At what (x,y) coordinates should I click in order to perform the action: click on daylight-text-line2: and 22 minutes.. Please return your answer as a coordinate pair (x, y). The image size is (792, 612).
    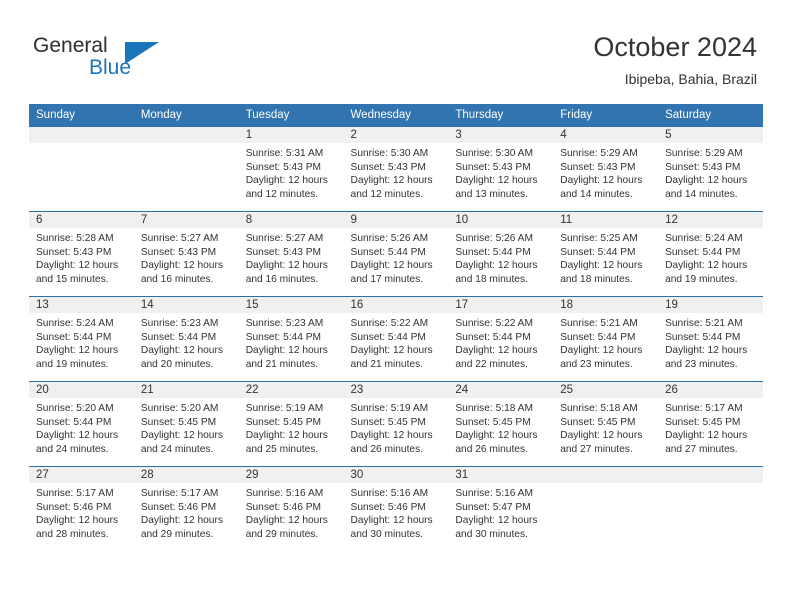
    Looking at the image, I should click on (491, 364).